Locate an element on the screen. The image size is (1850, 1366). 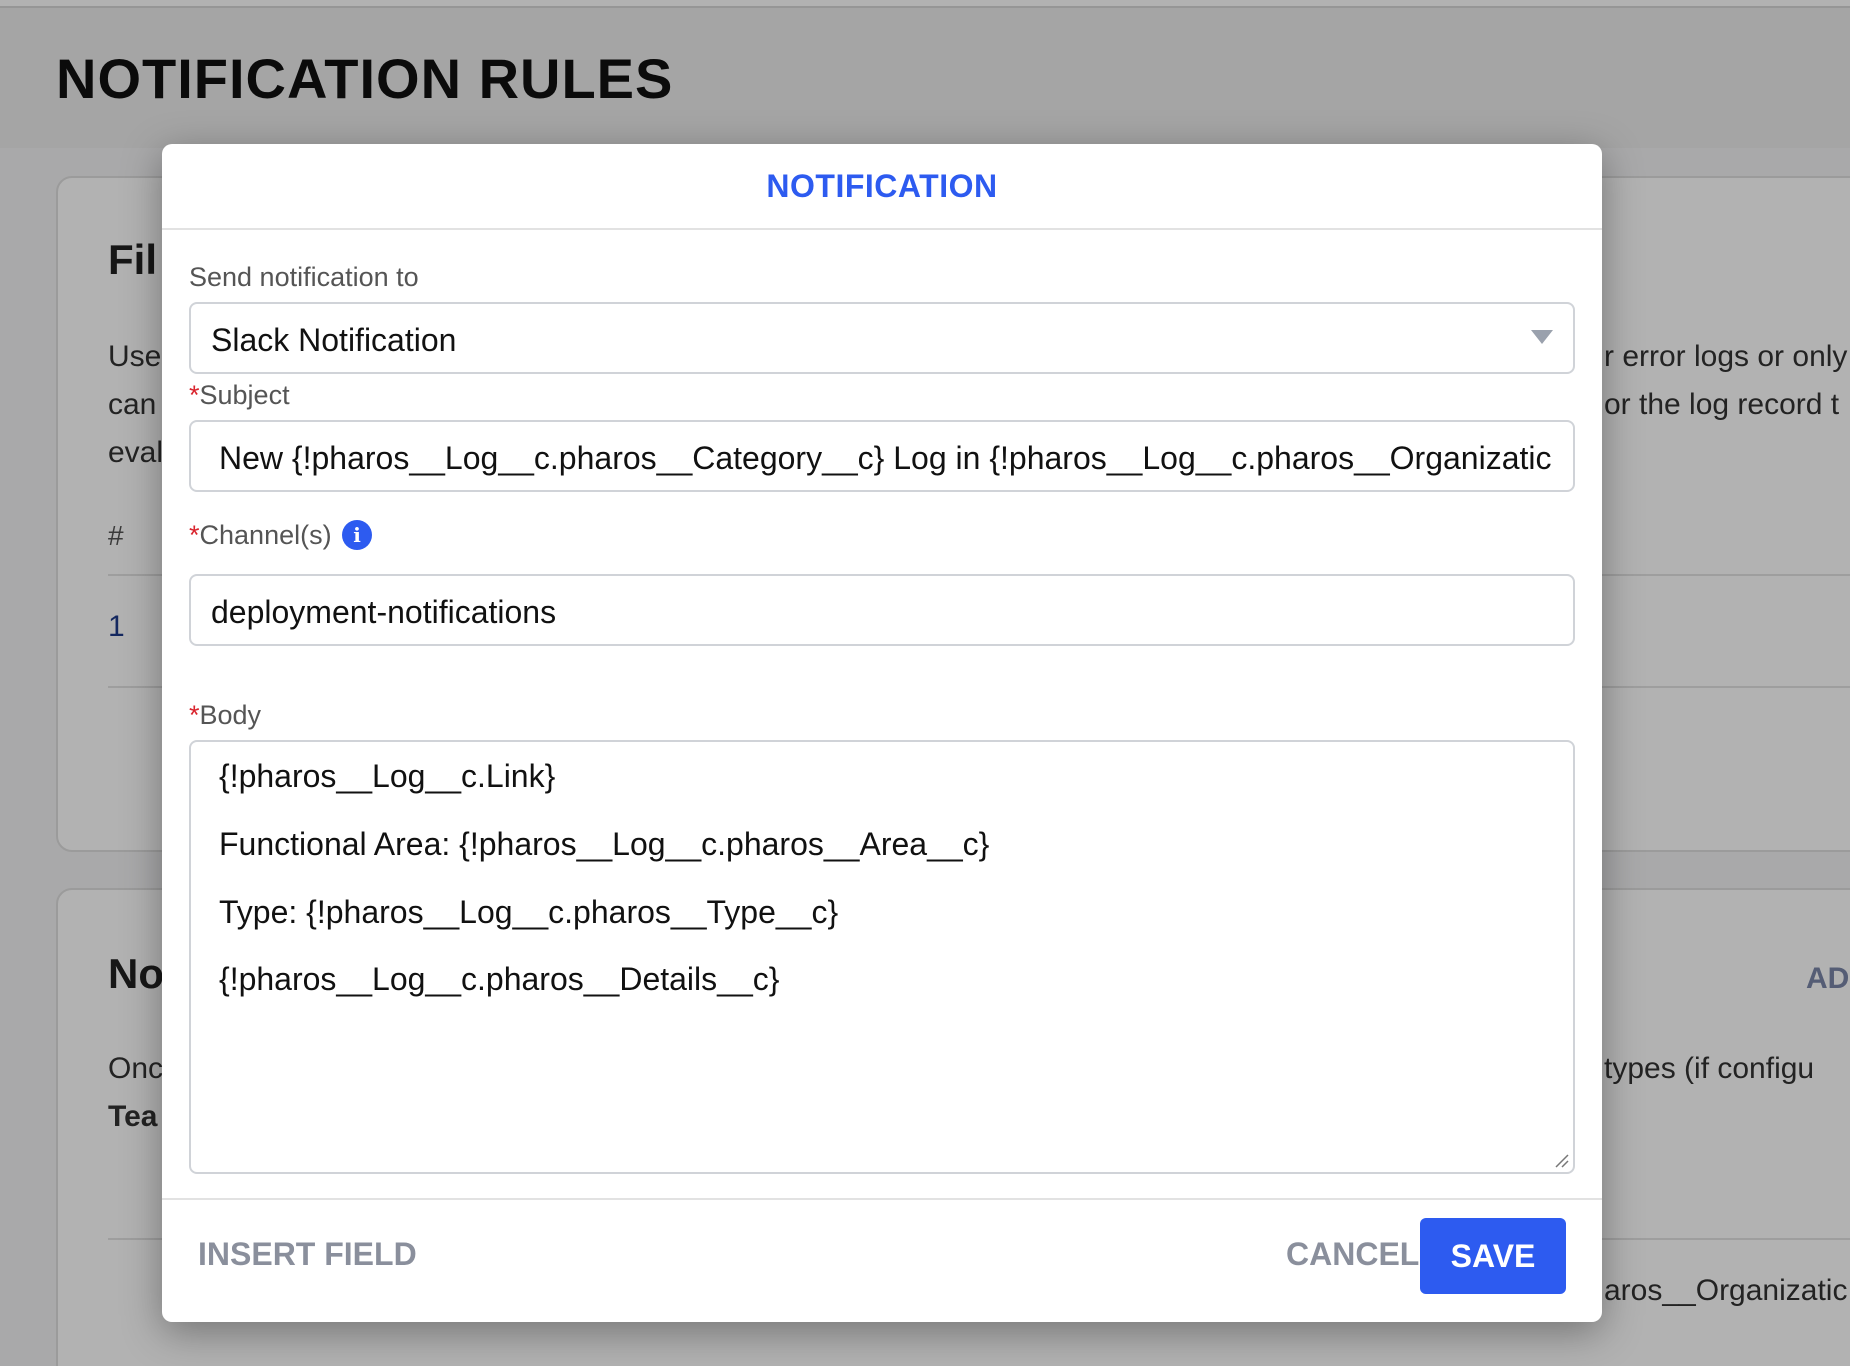
body-line: {!pharos__Log__c.Link} is located at coordinates (387, 776).